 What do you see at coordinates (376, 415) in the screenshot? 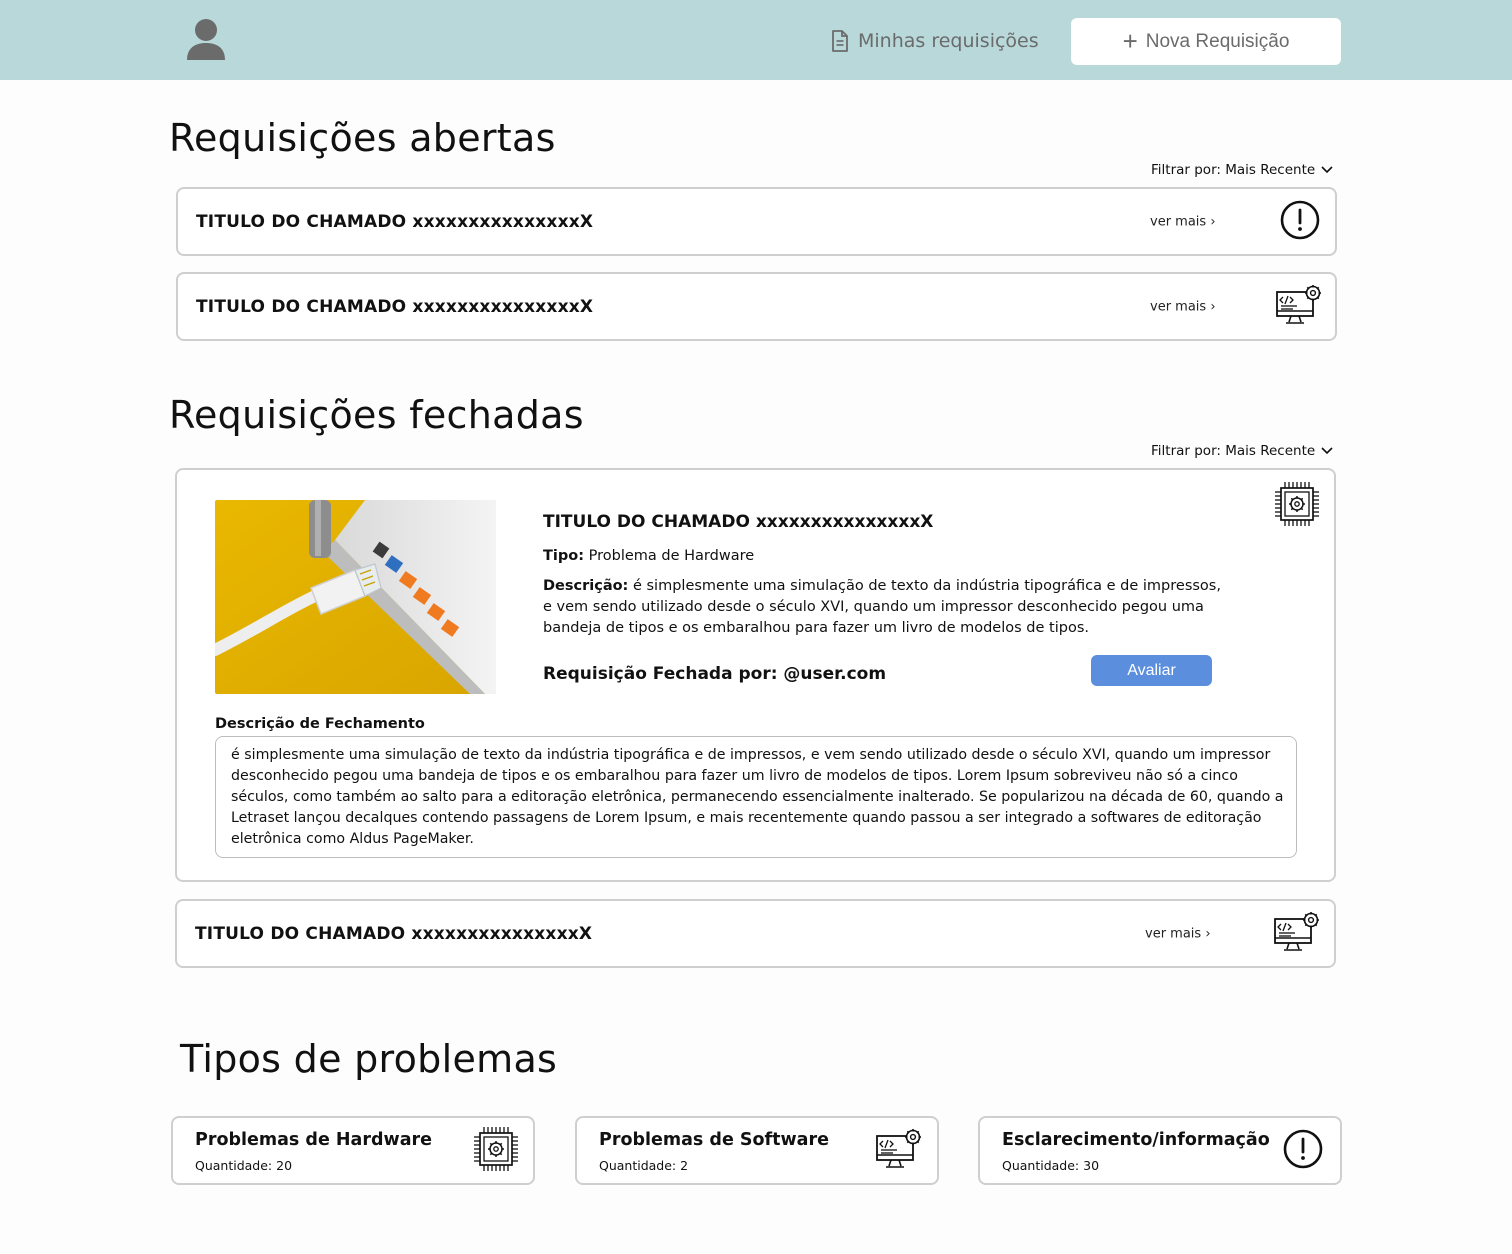
I see `closed-requests-title: Requisições fechadas` at bounding box center [376, 415].